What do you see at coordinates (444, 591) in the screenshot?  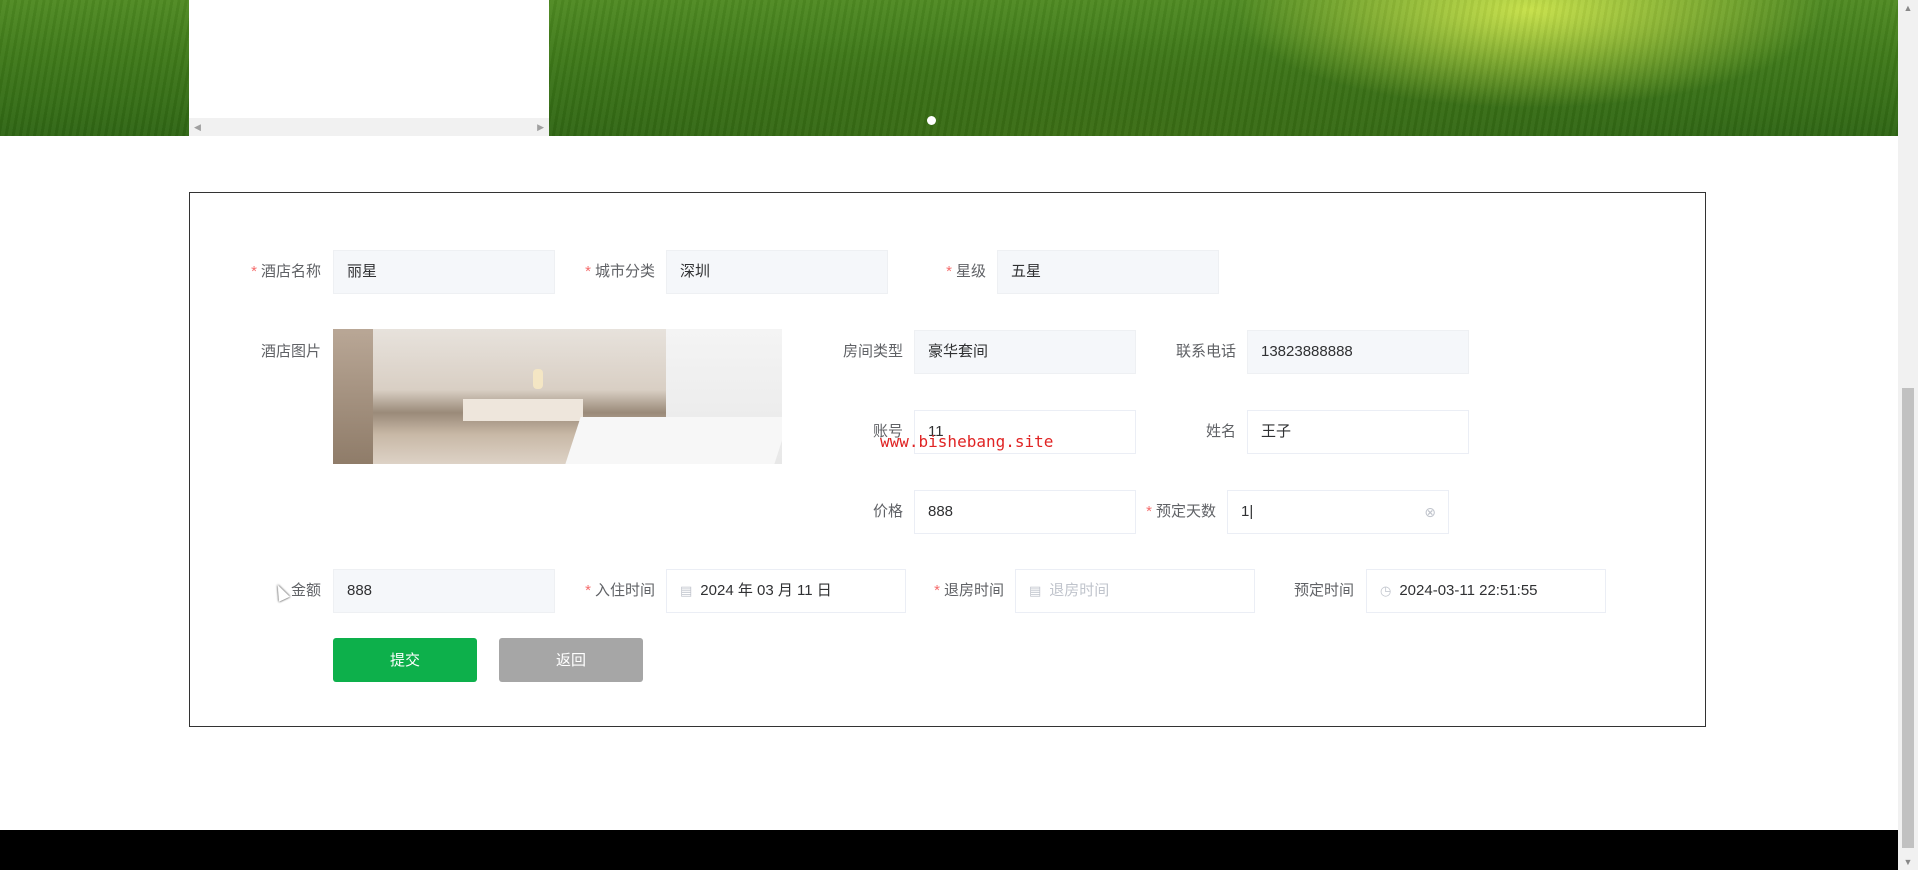 I see `amount-input: 888` at bounding box center [444, 591].